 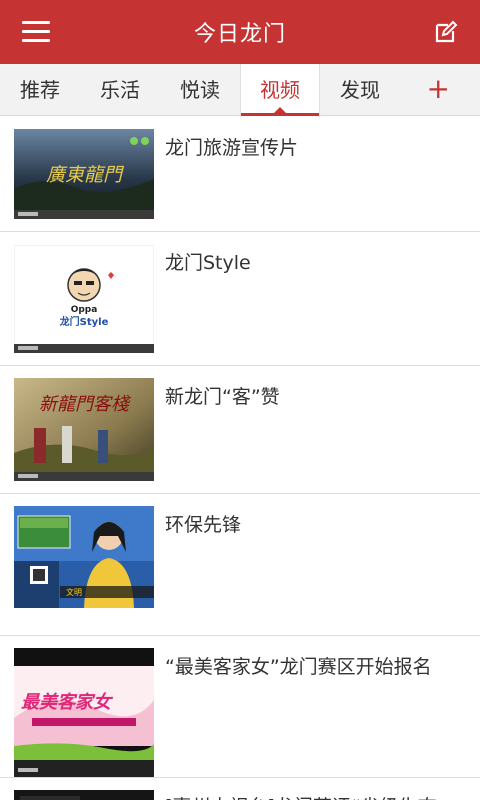 I want to click on category-tab-bar: 推荐 乐活 悦读 视频 发现 +, so click(x=240, y=90).